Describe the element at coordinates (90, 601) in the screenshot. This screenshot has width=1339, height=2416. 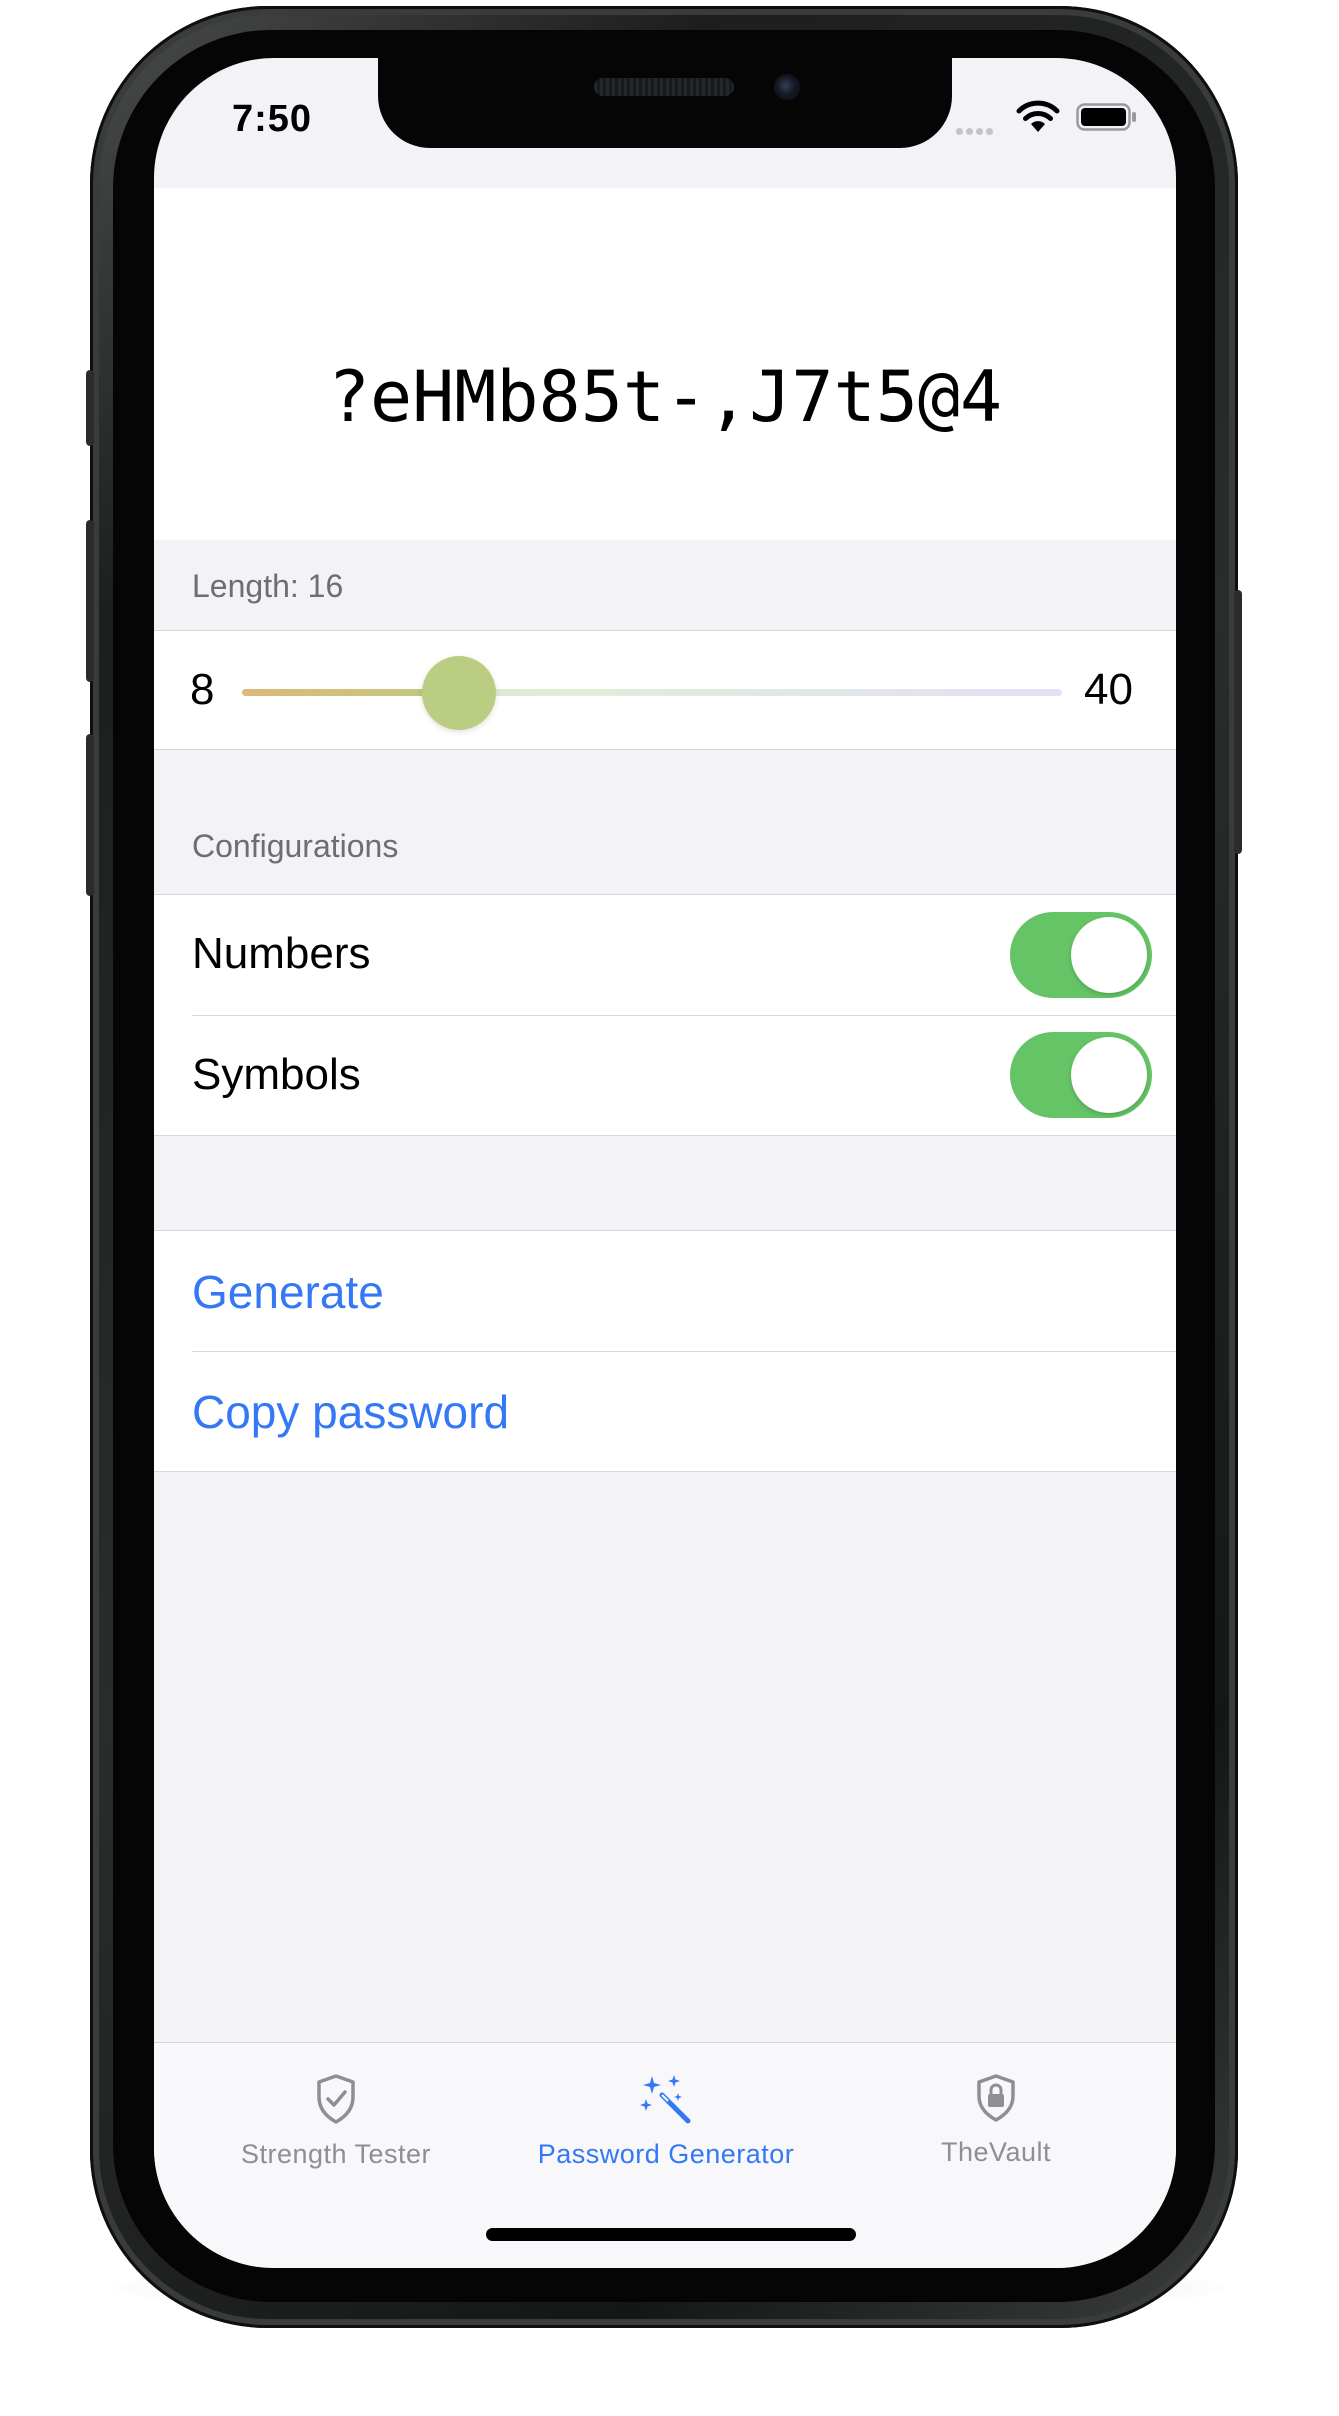
I see `volume-up-button` at that location.